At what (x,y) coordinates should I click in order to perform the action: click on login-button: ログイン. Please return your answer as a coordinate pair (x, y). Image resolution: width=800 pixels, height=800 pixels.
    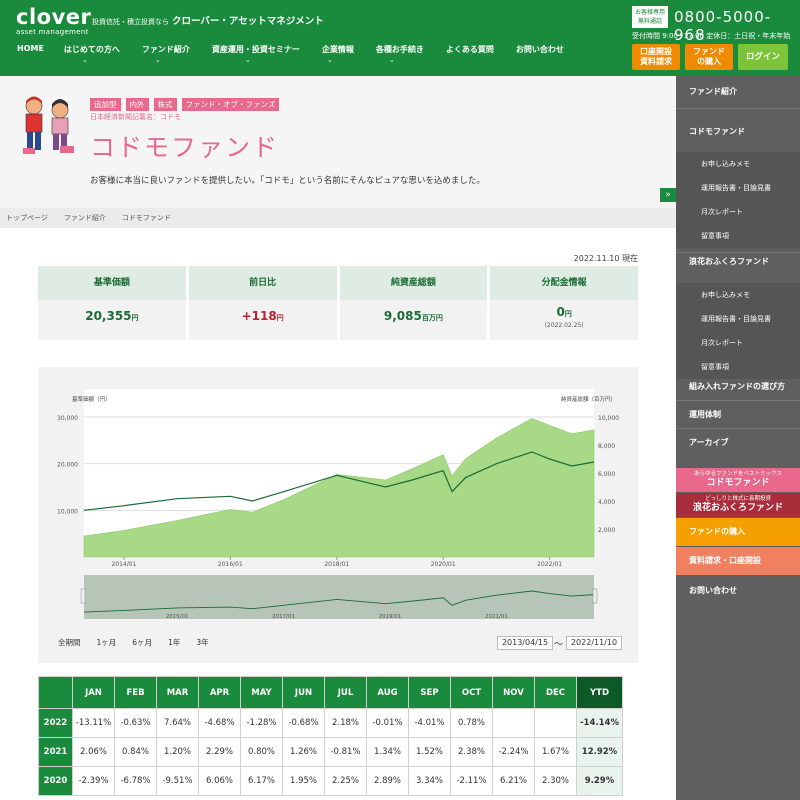
    Looking at the image, I should click on (763, 57).